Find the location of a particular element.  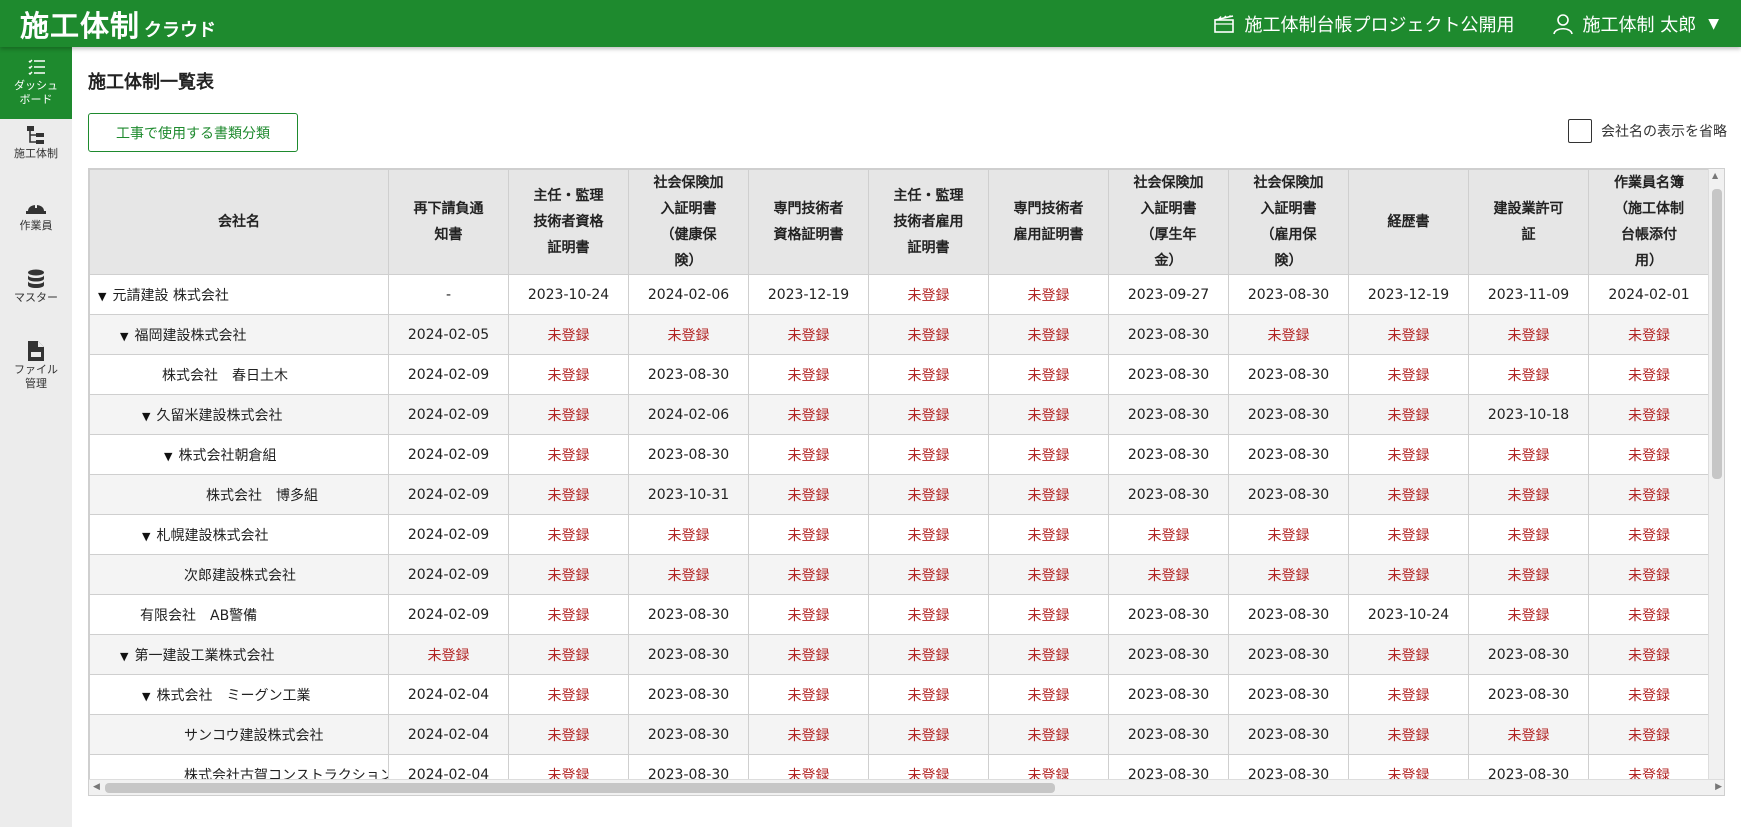

document-status-cell: 2023-11-09 is located at coordinates (1528, 294).